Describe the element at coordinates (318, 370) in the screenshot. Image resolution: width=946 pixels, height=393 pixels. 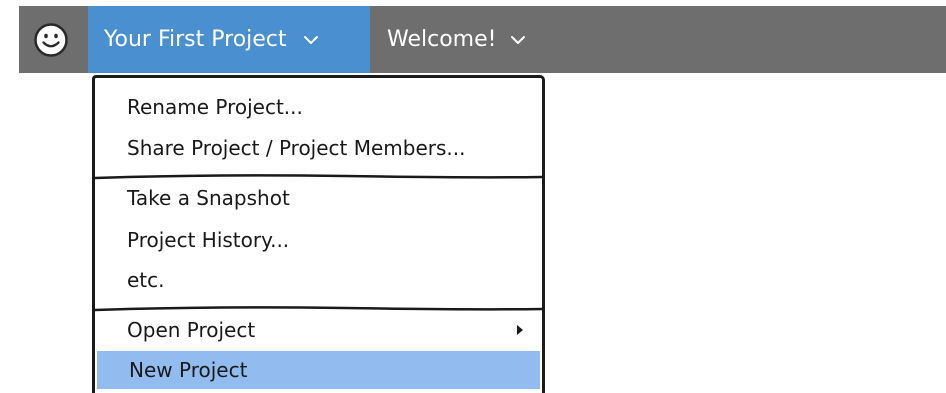
I see `menu-item-new-project: New Project` at that location.